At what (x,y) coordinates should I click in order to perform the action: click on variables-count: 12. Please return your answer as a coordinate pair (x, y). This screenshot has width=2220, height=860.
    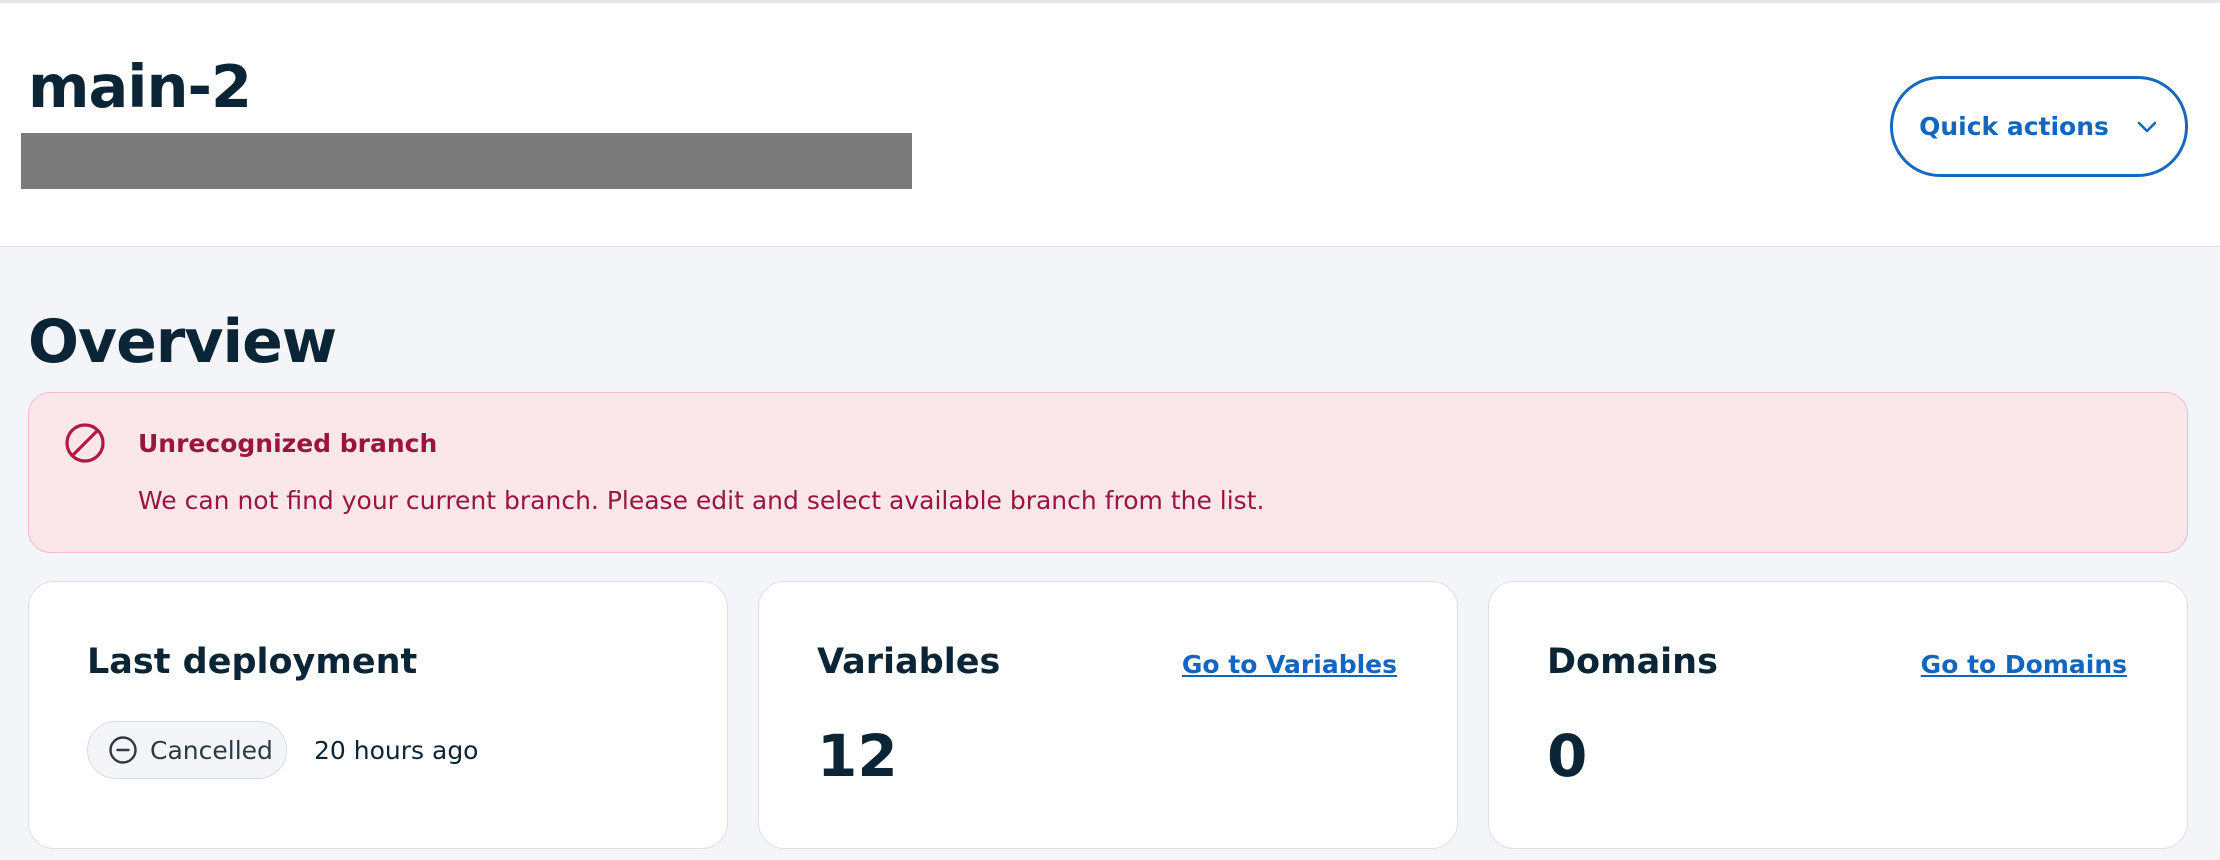
    Looking at the image, I should click on (857, 756).